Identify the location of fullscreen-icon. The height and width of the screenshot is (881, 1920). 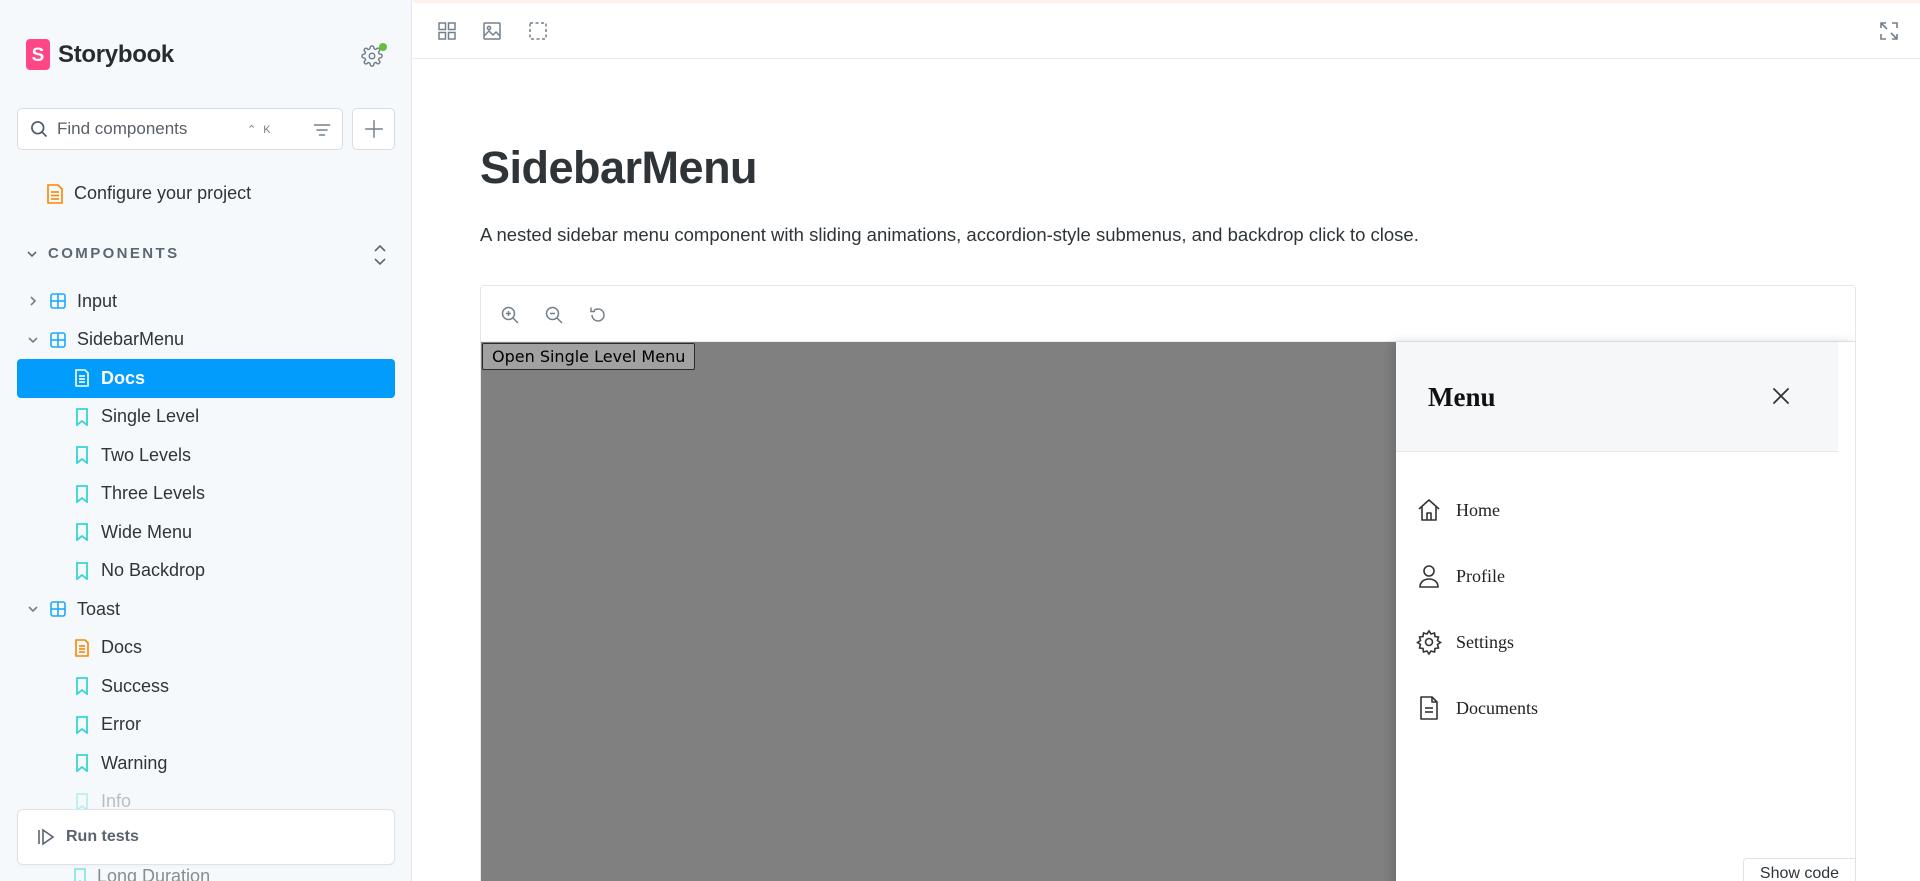
(1889, 31).